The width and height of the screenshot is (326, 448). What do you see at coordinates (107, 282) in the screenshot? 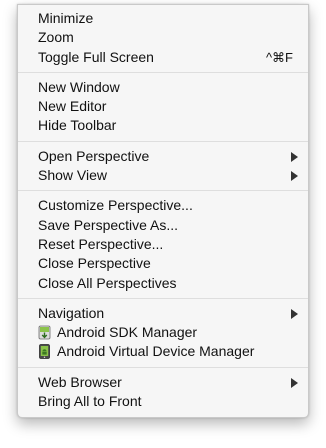
I see `menu-item-label: Close All Perspectives` at bounding box center [107, 282].